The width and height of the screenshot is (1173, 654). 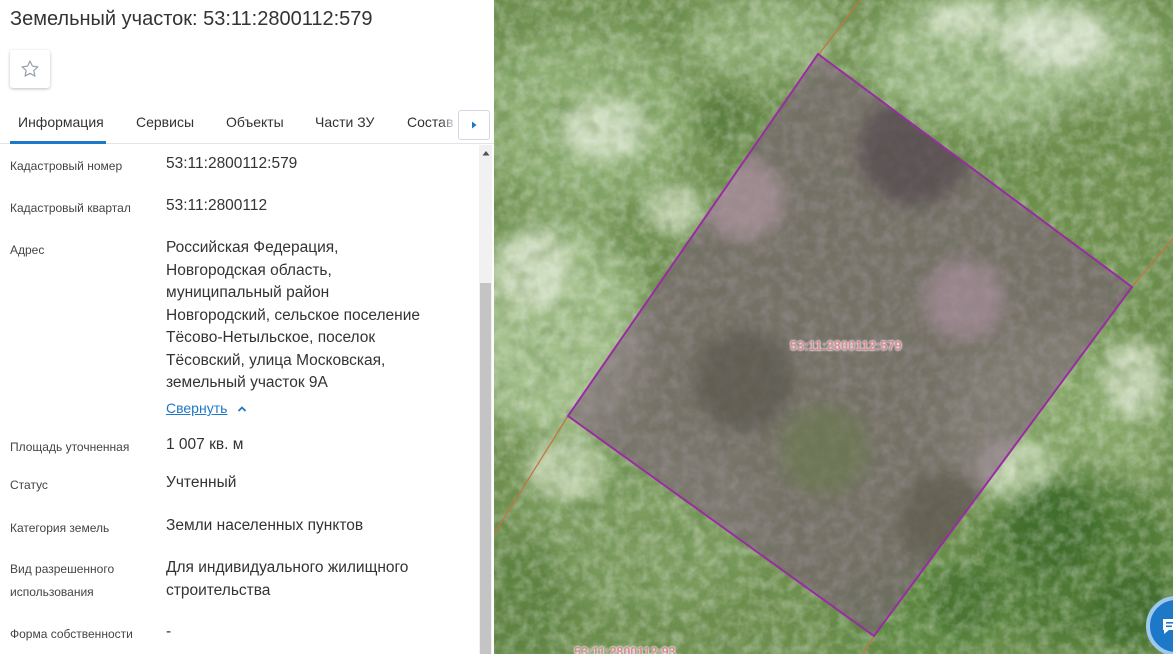 I want to click on address-line: Российская Федерация,, so click(x=252, y=247).